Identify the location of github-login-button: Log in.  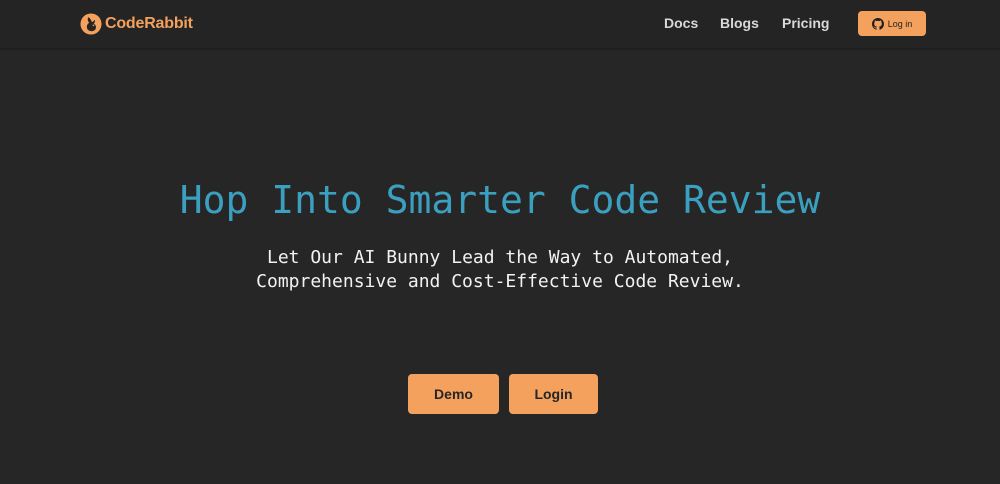
(892, 23).